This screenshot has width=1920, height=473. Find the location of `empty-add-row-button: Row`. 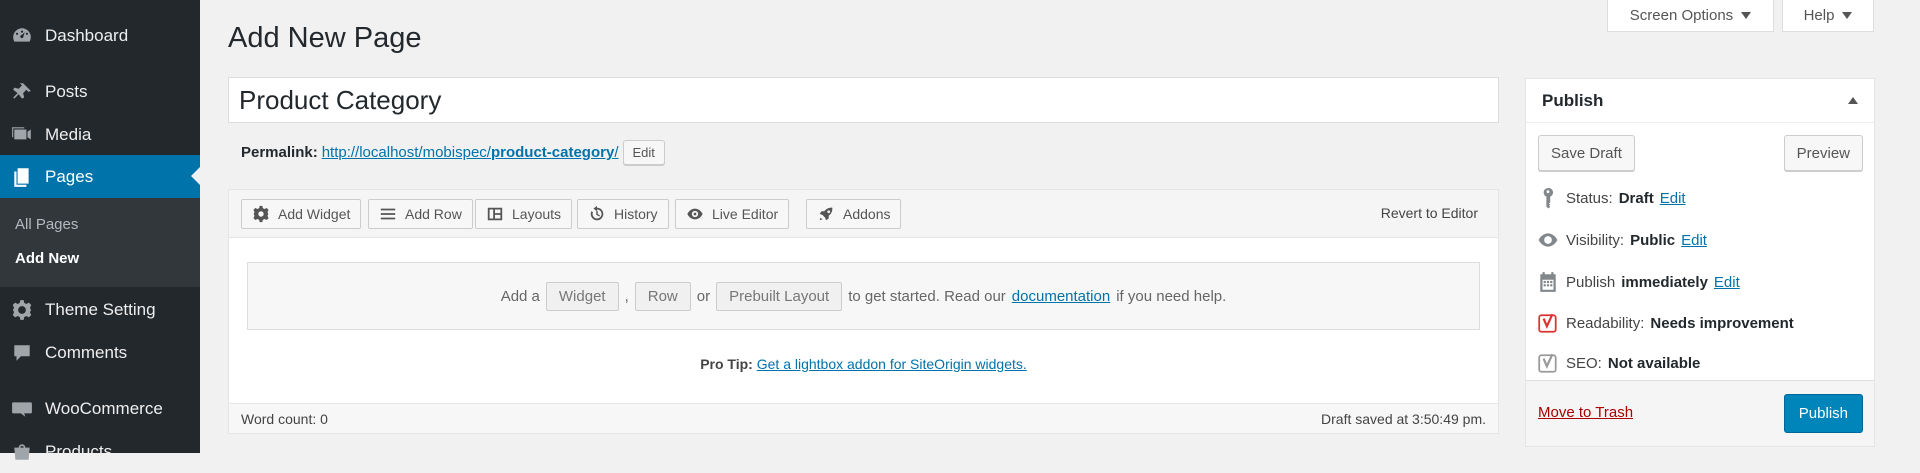

empty-add-row-button: Row is located at coordinates (662, 296).